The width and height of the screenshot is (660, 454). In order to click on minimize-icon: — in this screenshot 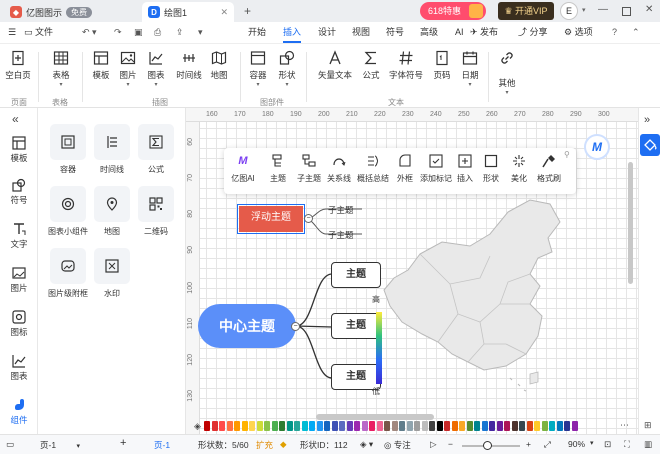, I will do `click(603, 9)`.